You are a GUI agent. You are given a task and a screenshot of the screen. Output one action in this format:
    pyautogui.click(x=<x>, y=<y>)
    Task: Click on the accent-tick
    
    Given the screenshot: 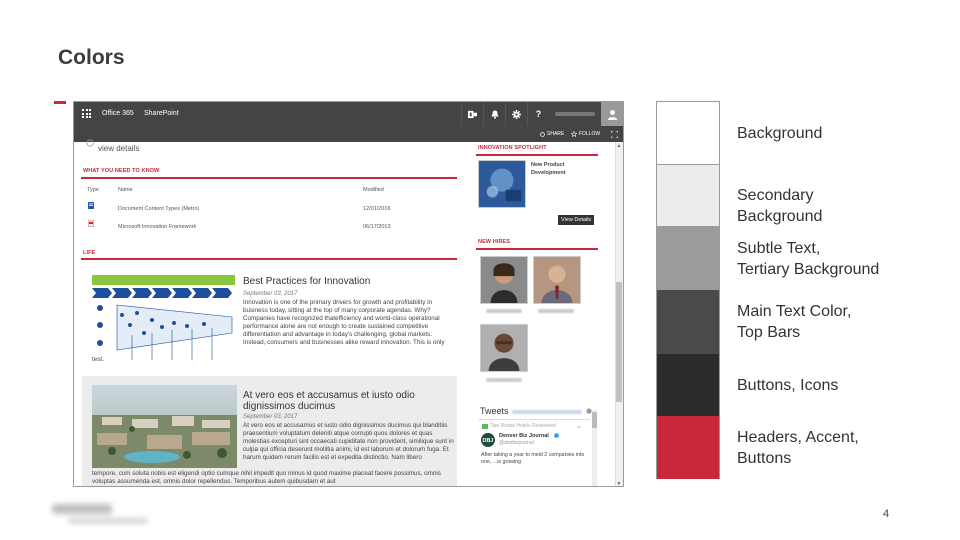 What is the action you would take?
    pyautogui.click(x=60, y=102)
    